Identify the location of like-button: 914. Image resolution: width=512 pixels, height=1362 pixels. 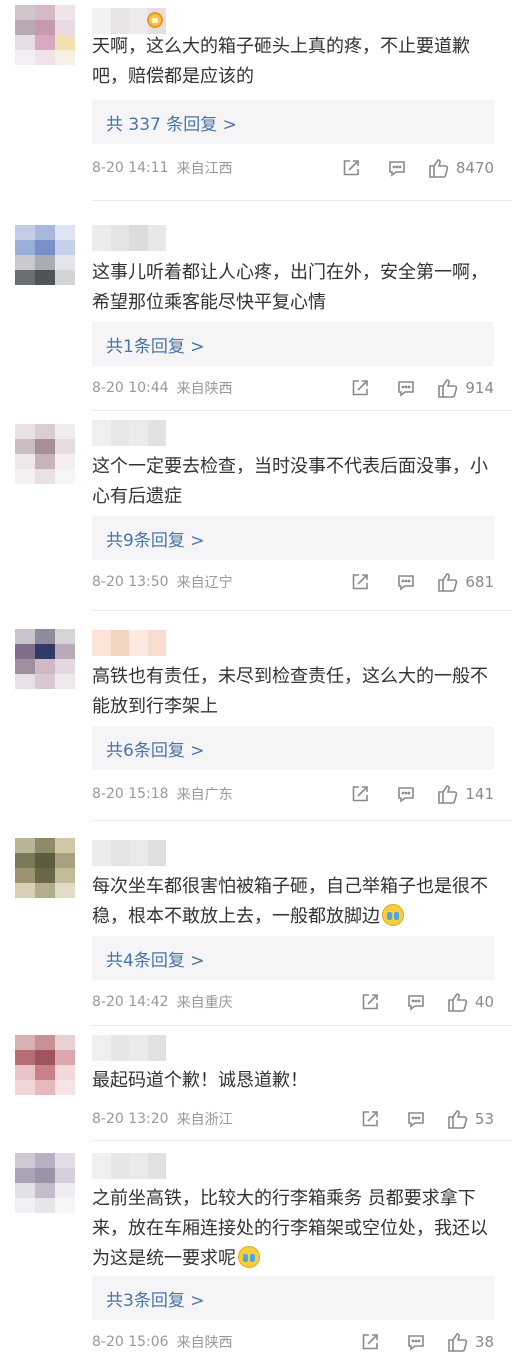
(465, 388).